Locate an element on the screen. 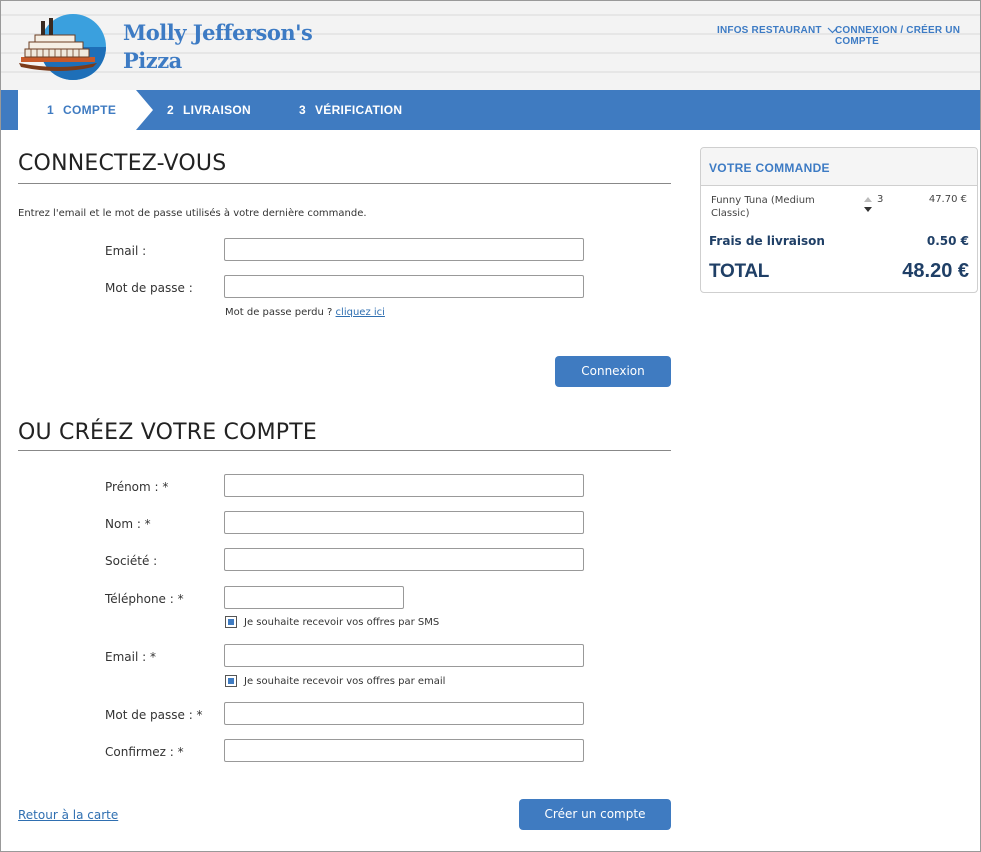  create-account-button: Créer un compte is located at coordinates (595, 814).